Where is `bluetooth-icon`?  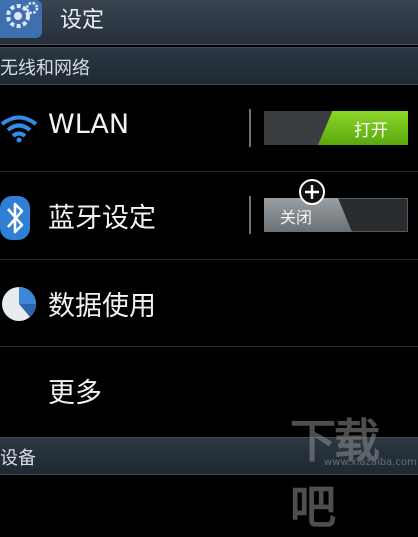
bluetooth-icon is located at coordinates (15, 218).